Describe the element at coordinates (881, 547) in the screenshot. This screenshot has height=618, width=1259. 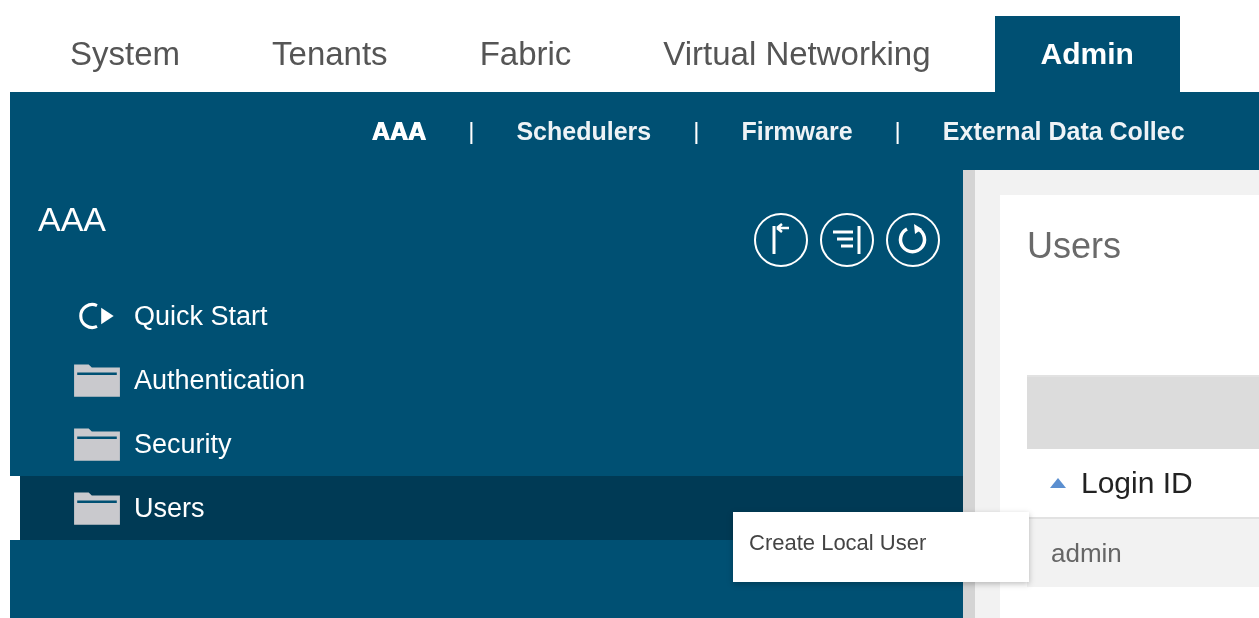
I see `tooltip: Create Local User` at that location.